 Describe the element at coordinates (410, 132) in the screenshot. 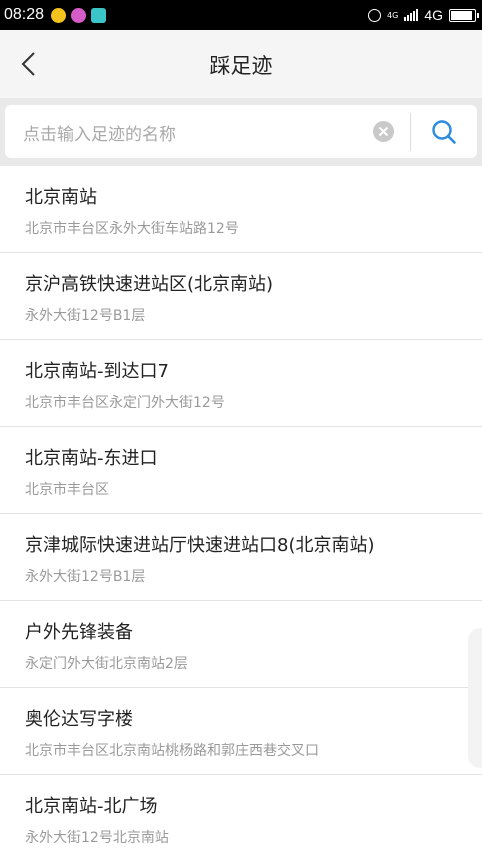

I see `search-divider` at that location.